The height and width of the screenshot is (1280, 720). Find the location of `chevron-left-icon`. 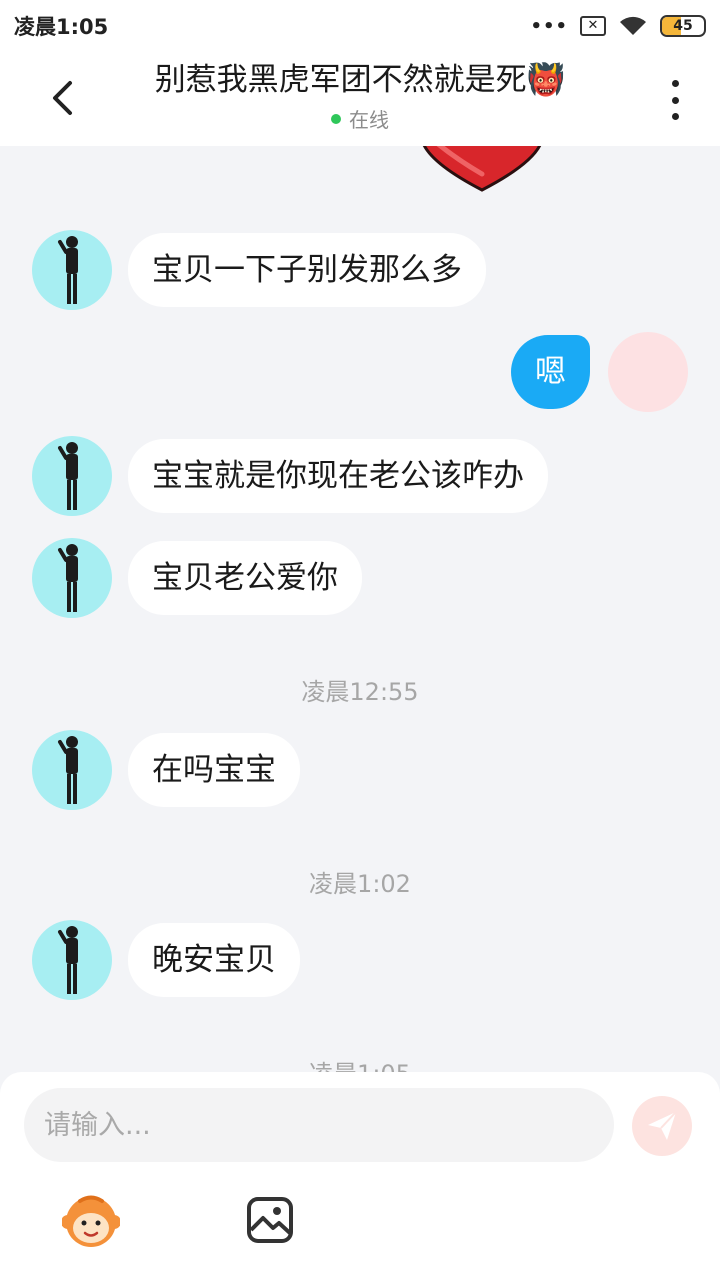

chevron-left-icon is located at coordinates (62, 98).